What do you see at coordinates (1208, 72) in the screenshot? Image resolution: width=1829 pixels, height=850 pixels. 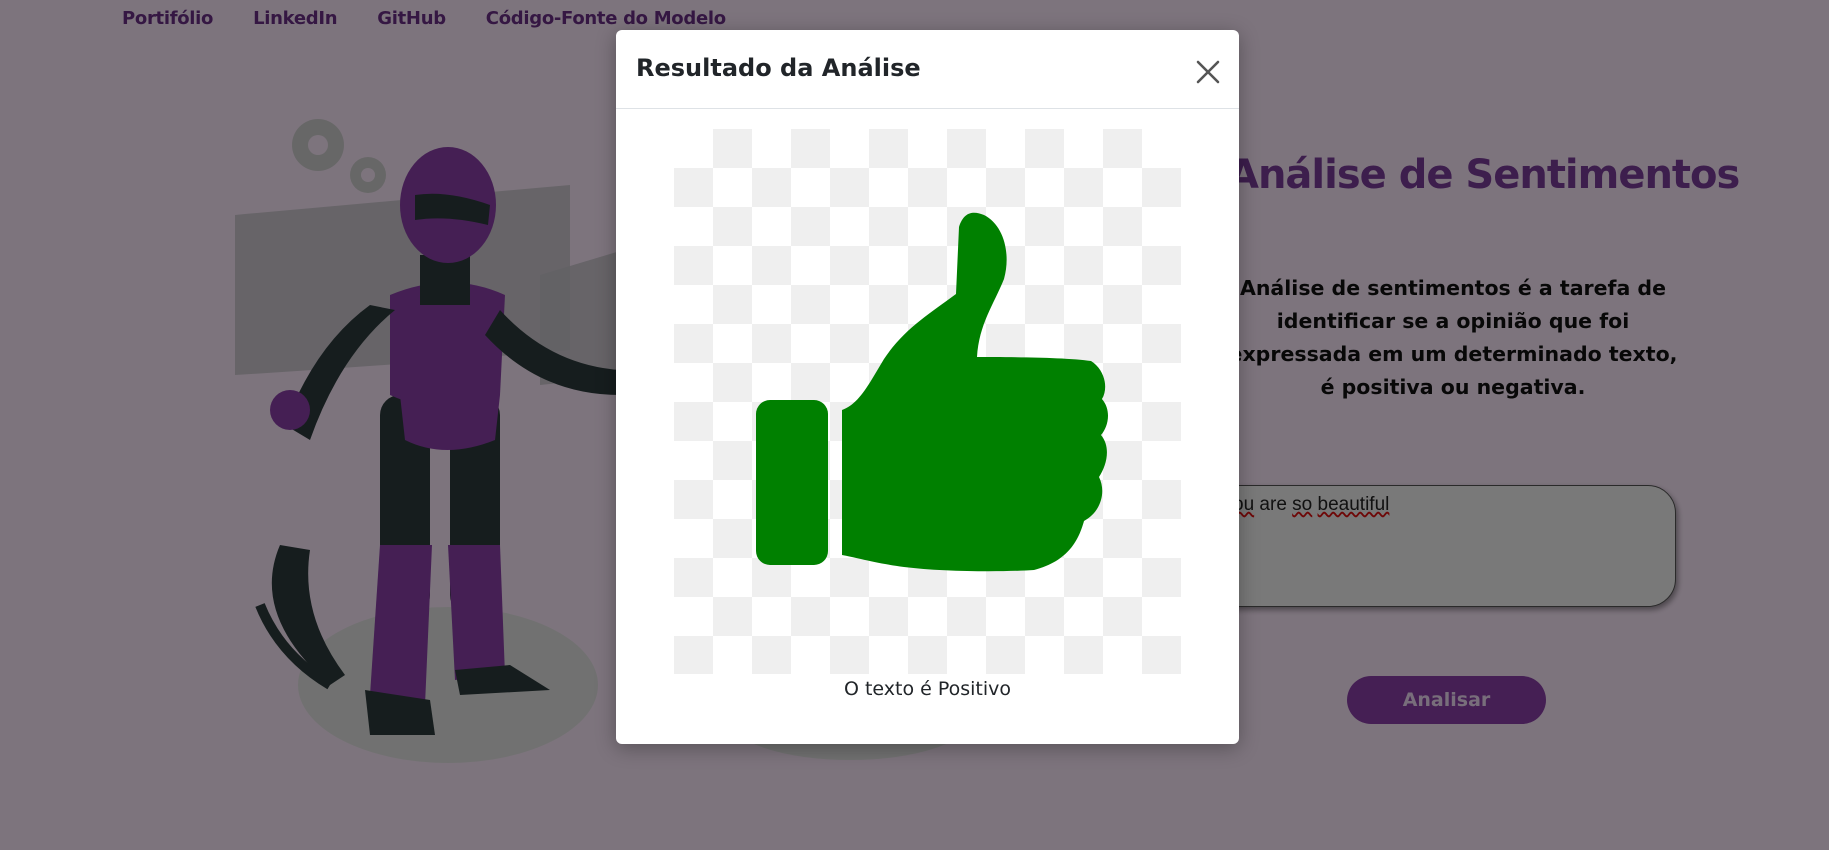 I see `close-icon` at bounding box center [1208, 72].